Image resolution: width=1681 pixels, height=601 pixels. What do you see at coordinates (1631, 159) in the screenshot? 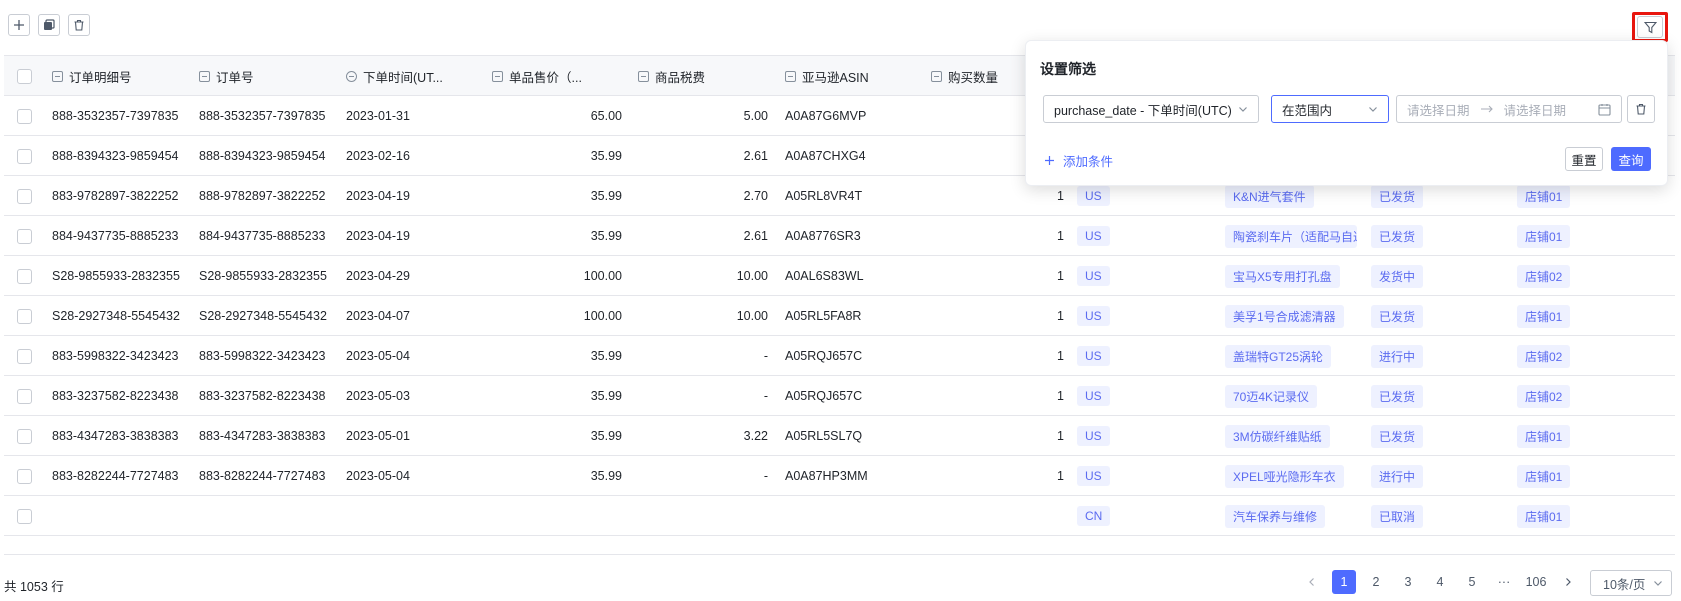
I see `query-button: 查询` at bounding box center [1631, 159].